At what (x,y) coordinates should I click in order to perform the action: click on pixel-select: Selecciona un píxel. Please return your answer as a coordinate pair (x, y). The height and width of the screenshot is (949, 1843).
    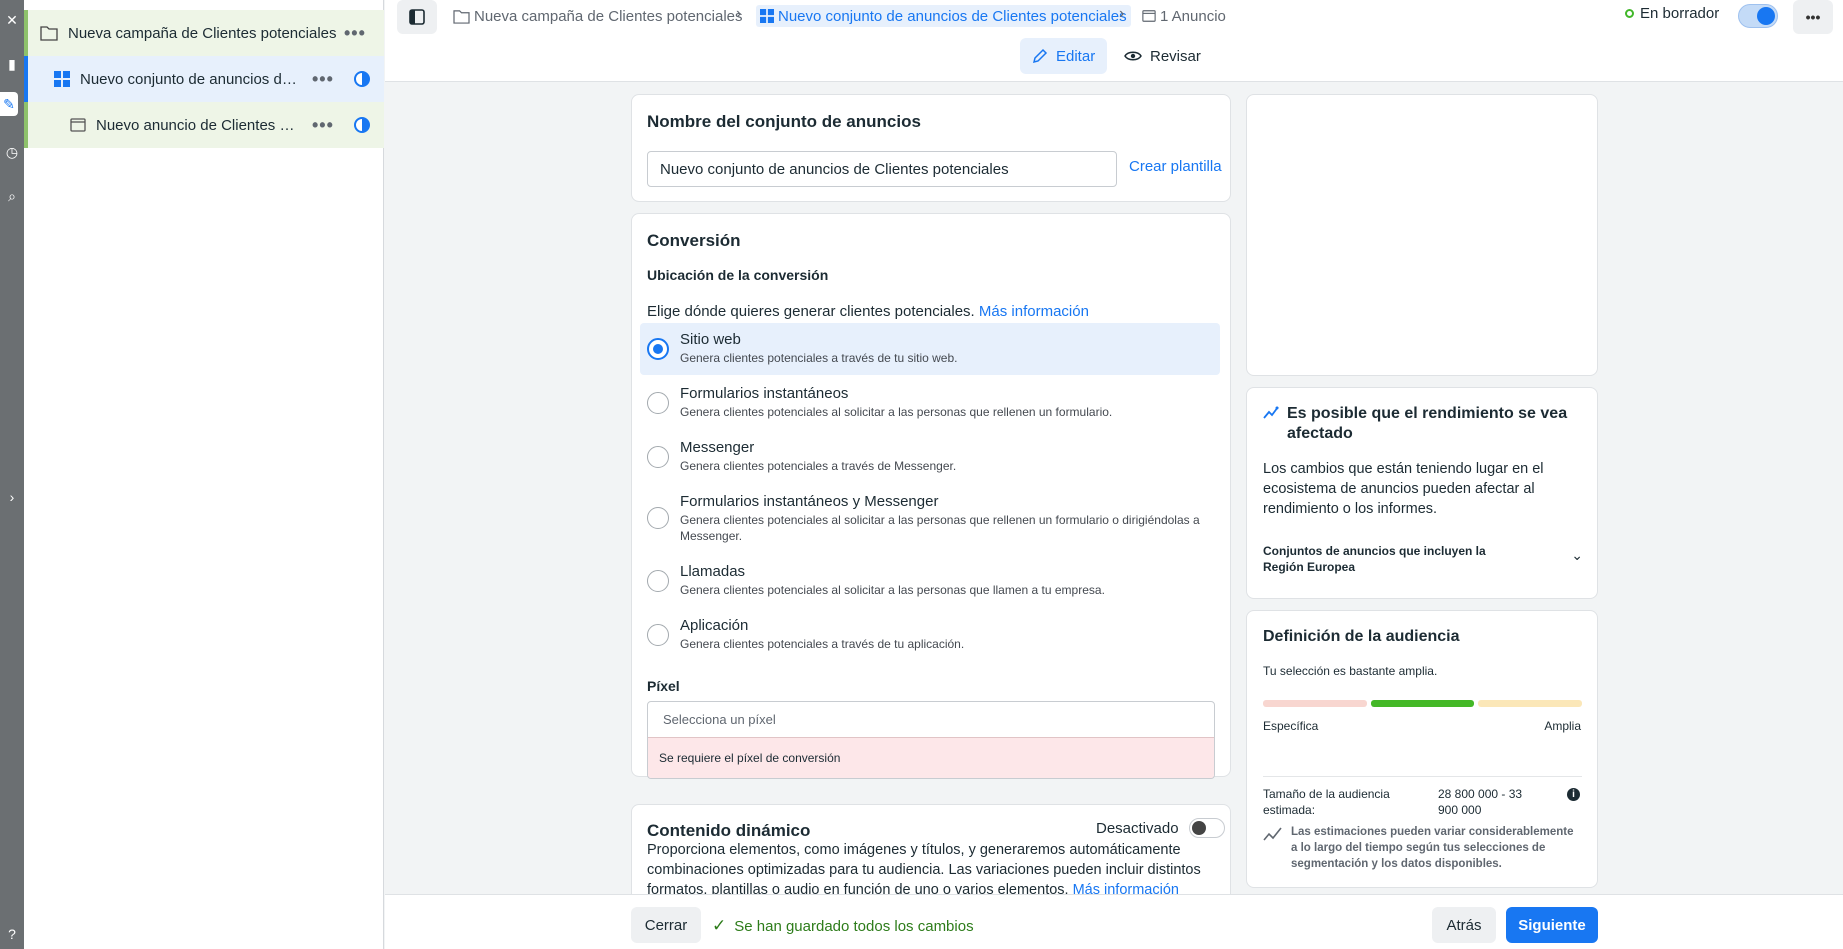
    Looking at the image, I should click on (931, 720).